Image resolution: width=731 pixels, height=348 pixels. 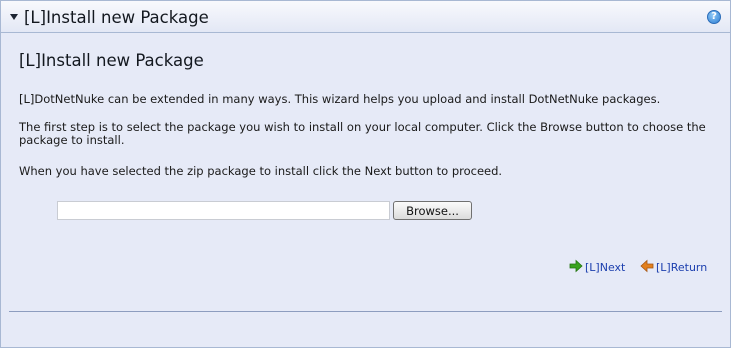 What do you see at coordinates (714, 17) in the screenshot?
I see `help-icon: ?` at bounding box center [714, 17].